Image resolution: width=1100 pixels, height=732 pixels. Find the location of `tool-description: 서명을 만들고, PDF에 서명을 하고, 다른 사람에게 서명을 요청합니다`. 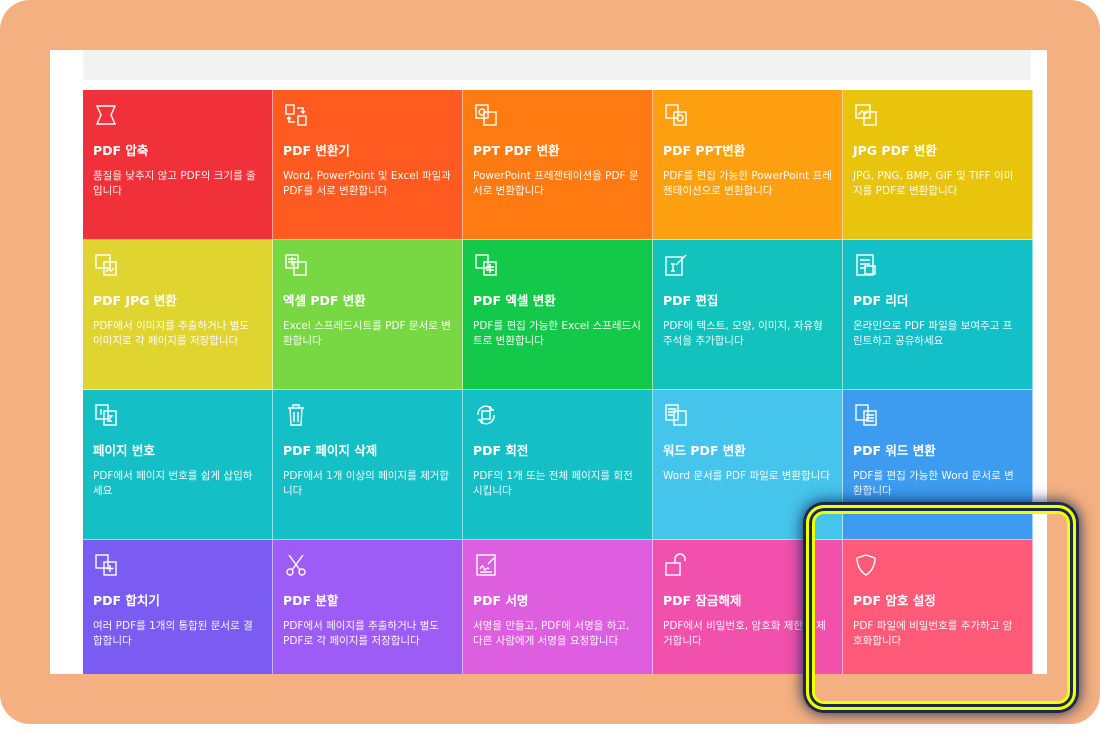

tool-description: 서명을 만들고, PDF에 서명을 하고, 다른 사람에게 서명을 요청합니다 is located at coordinates (551, 633).